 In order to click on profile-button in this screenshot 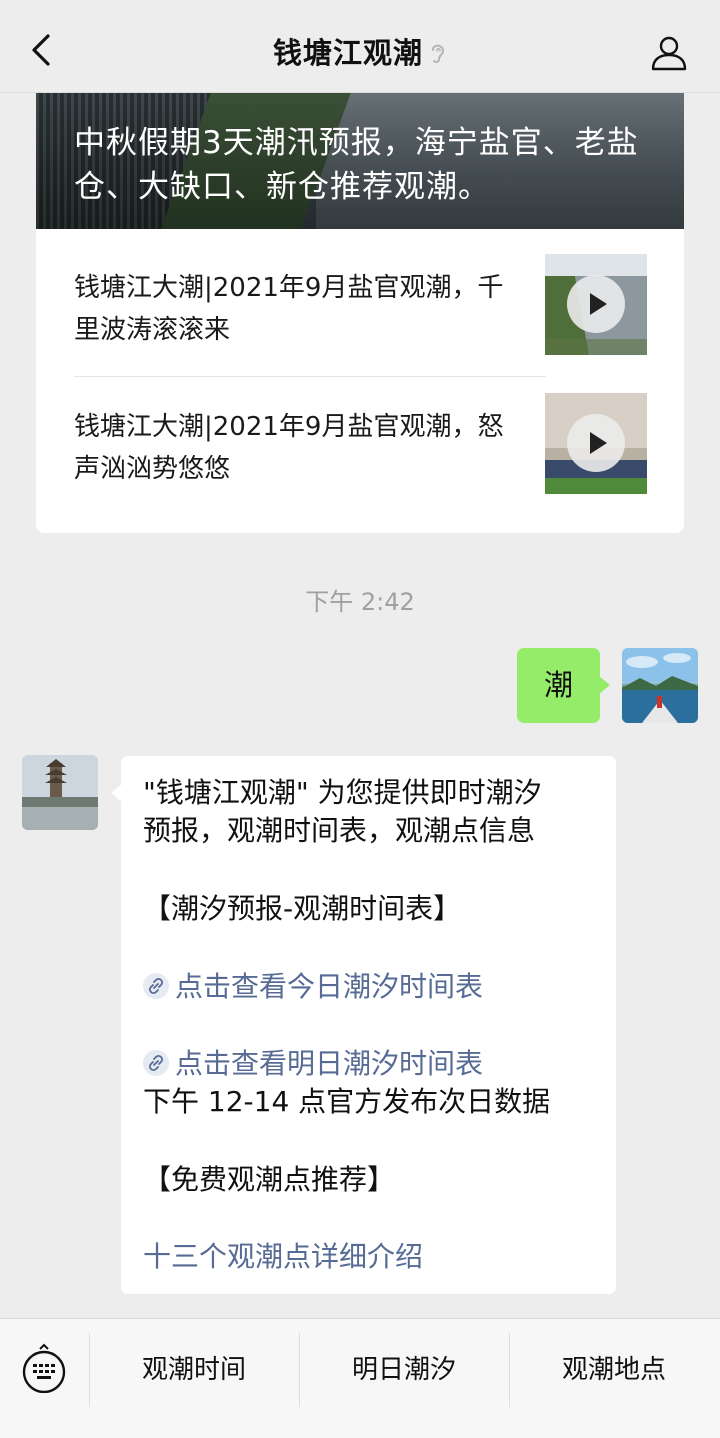, I will do `click(669, 53)`.